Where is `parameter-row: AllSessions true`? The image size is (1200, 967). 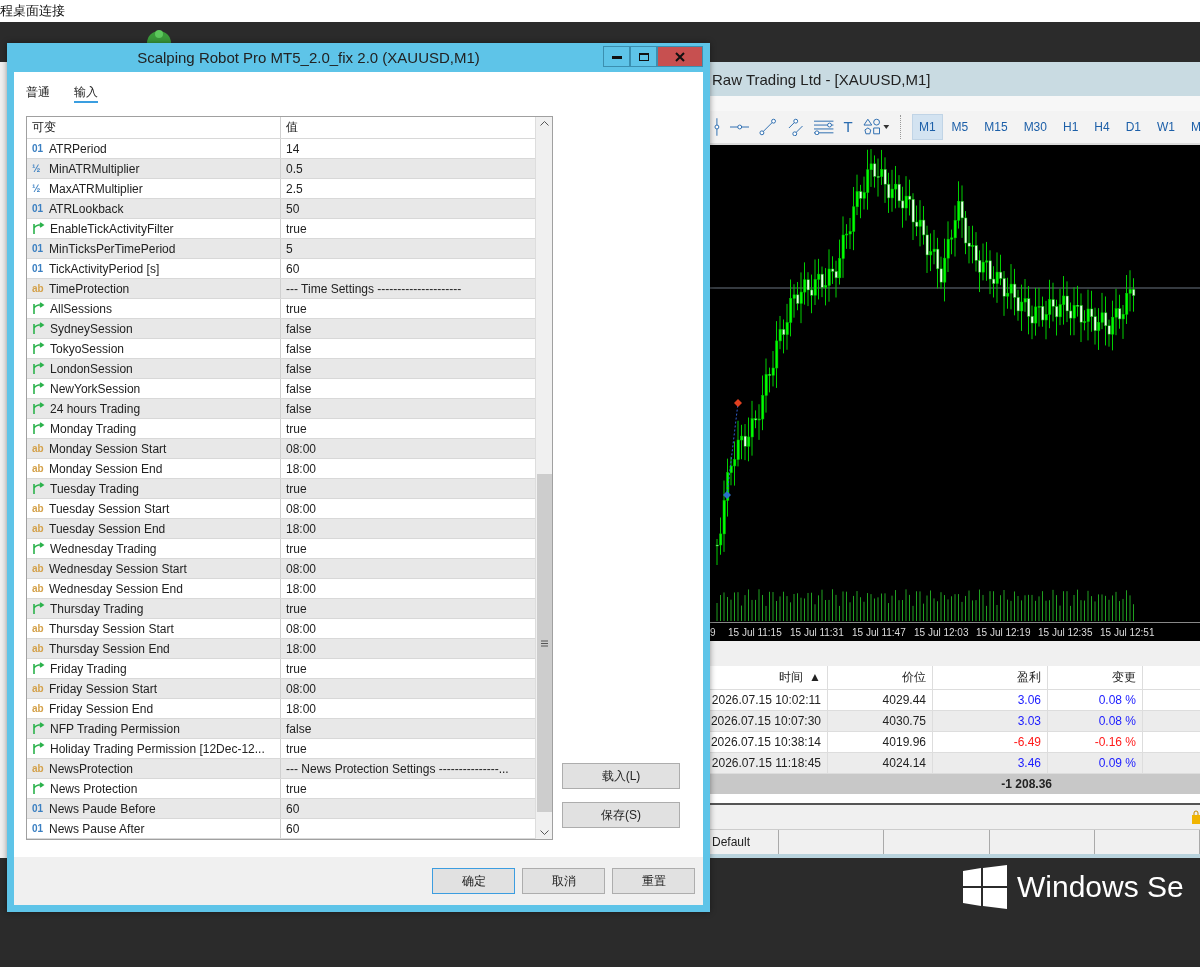
parameter-row: AllSessions true is located at coordinates (281, 309).